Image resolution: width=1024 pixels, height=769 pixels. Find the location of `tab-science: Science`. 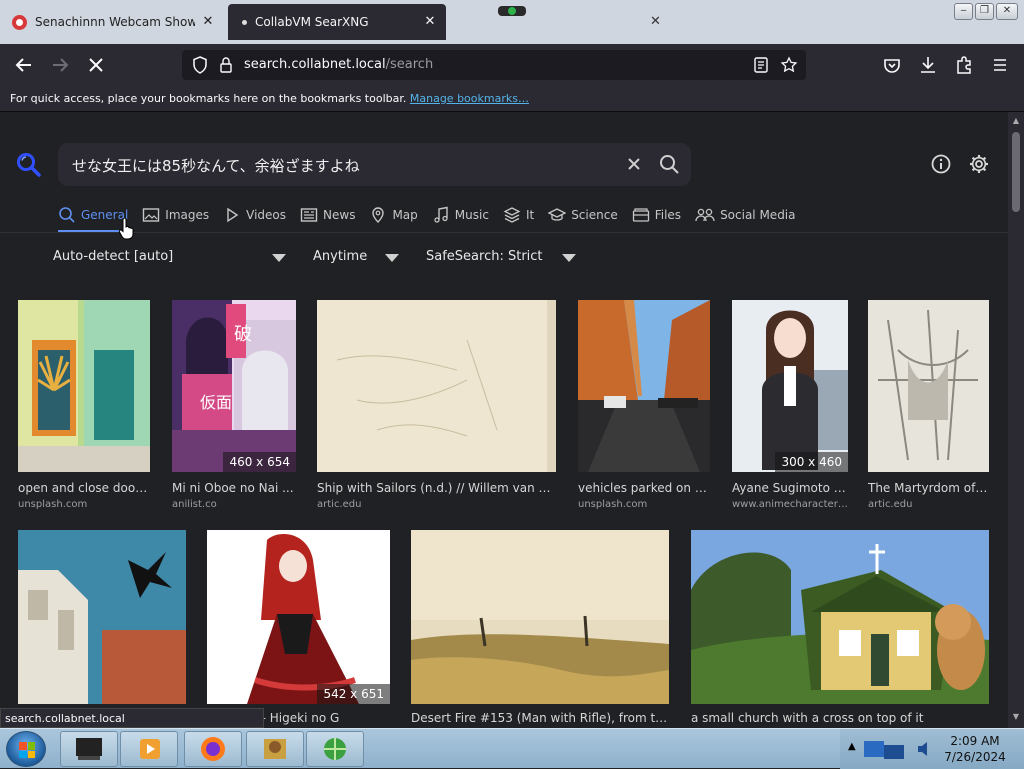

tab-science: Science is located at coordinates (583, 215).